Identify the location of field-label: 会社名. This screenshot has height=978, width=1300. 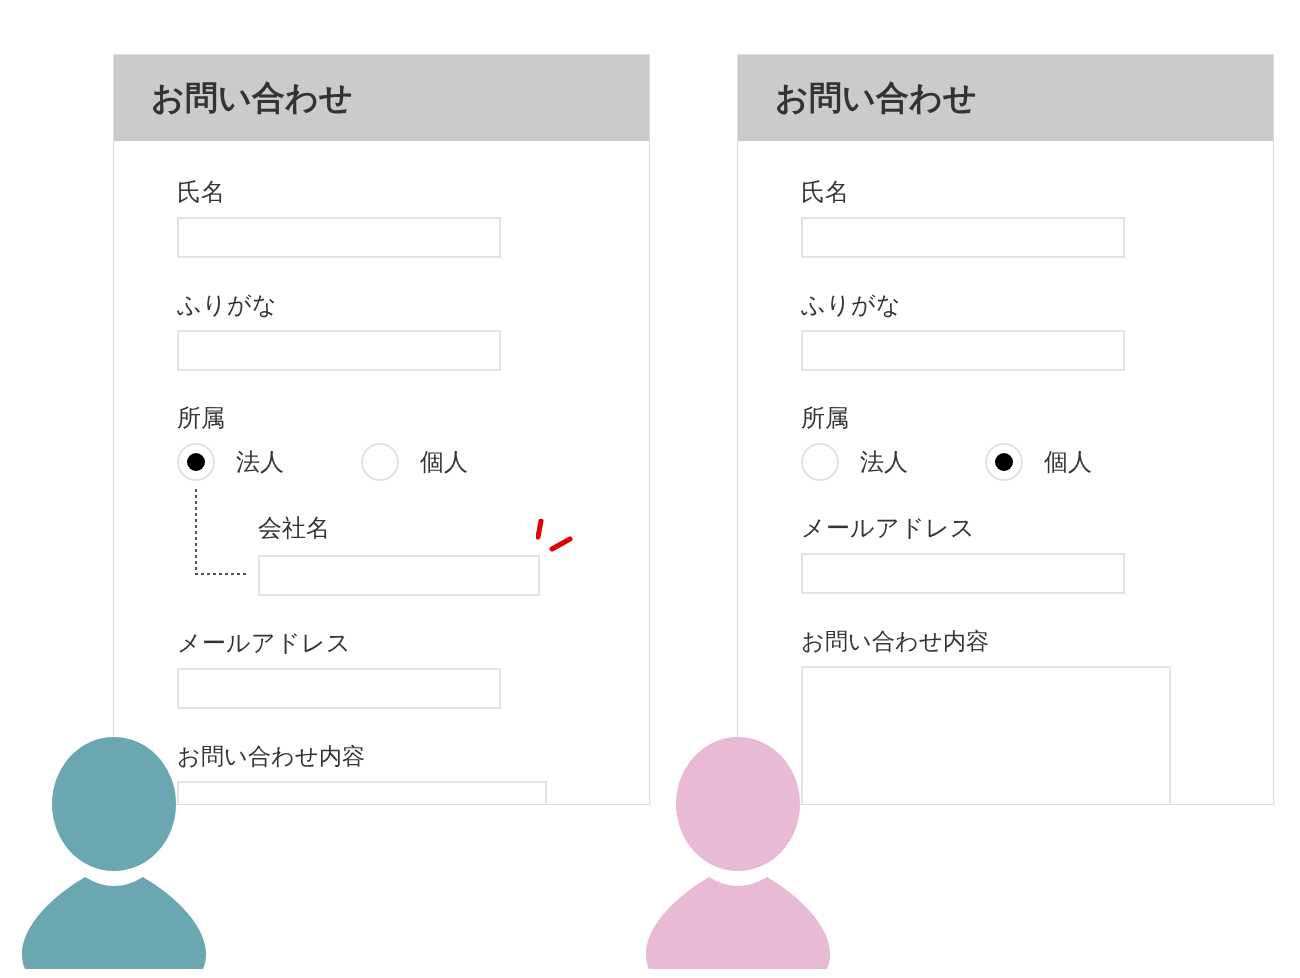
(294, 528).